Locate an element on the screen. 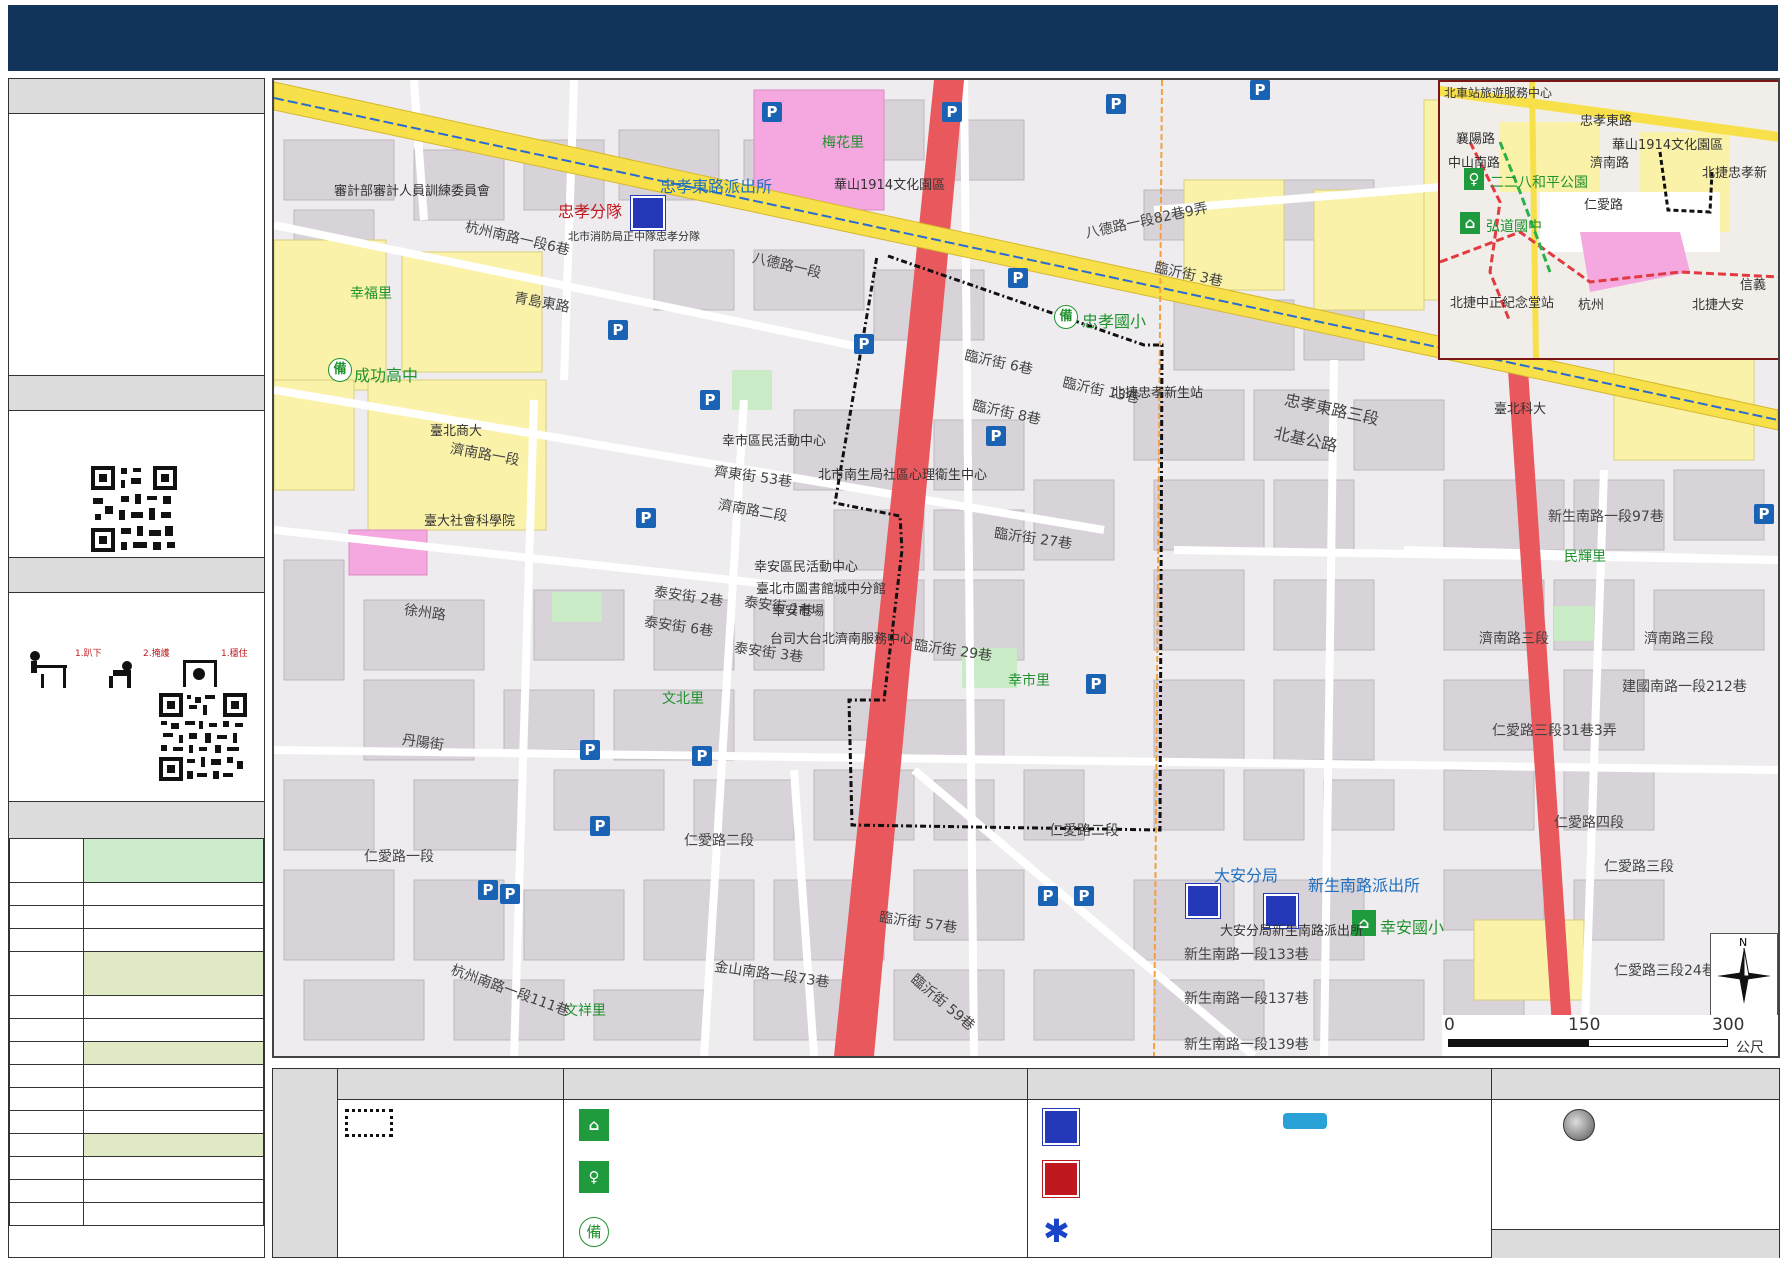 This screenshot has height=1263, width=1786. inset-label: 二二八和平公園 is located at coordinates (1539, 183).